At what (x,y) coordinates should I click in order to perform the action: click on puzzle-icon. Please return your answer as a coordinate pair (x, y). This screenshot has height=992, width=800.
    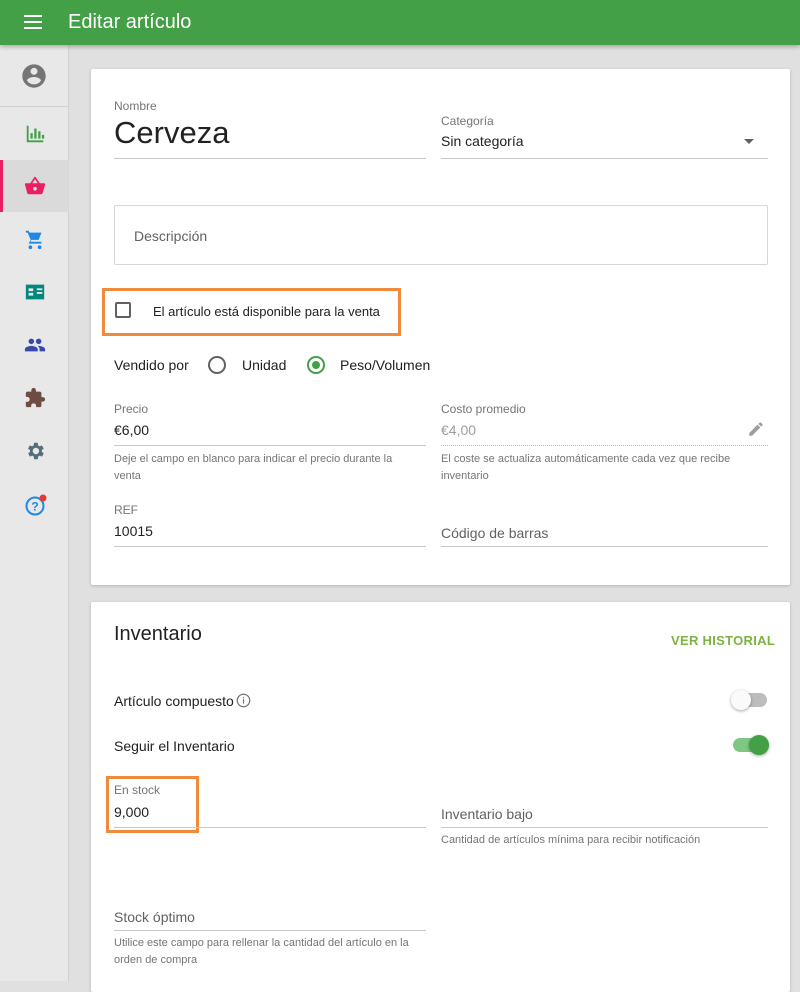
    Looking at the image, I should click on (35, 397).